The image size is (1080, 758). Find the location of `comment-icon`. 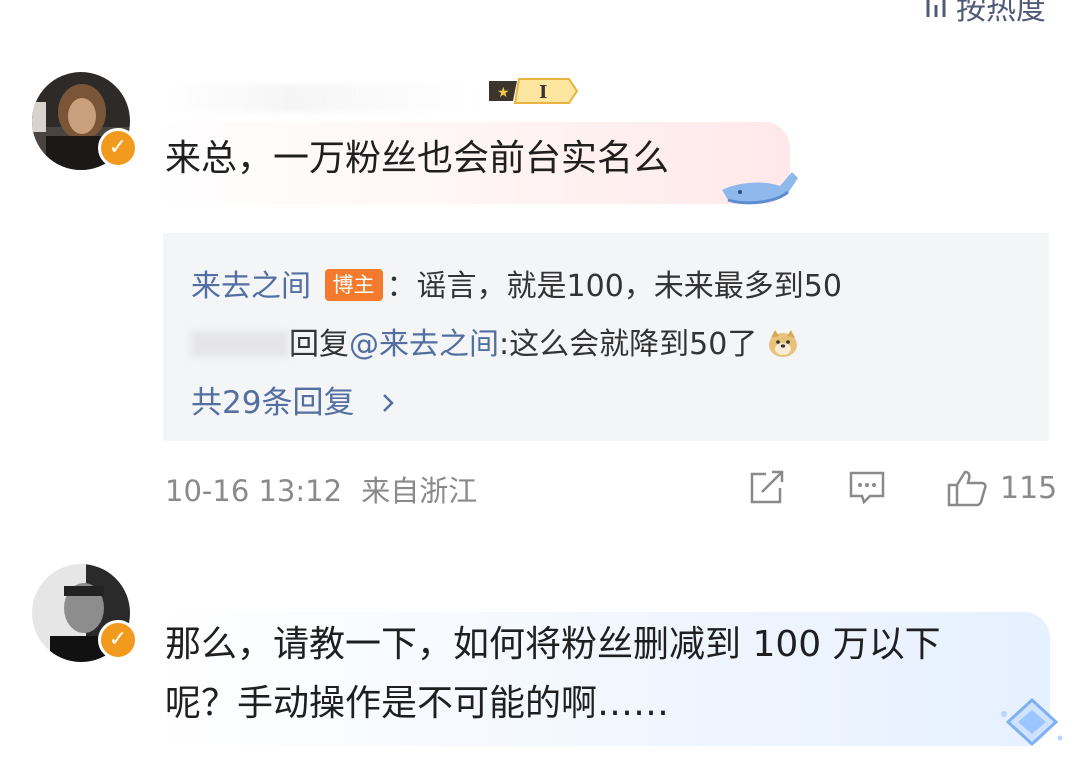

comment-icon is located at coordinates (867, 488).